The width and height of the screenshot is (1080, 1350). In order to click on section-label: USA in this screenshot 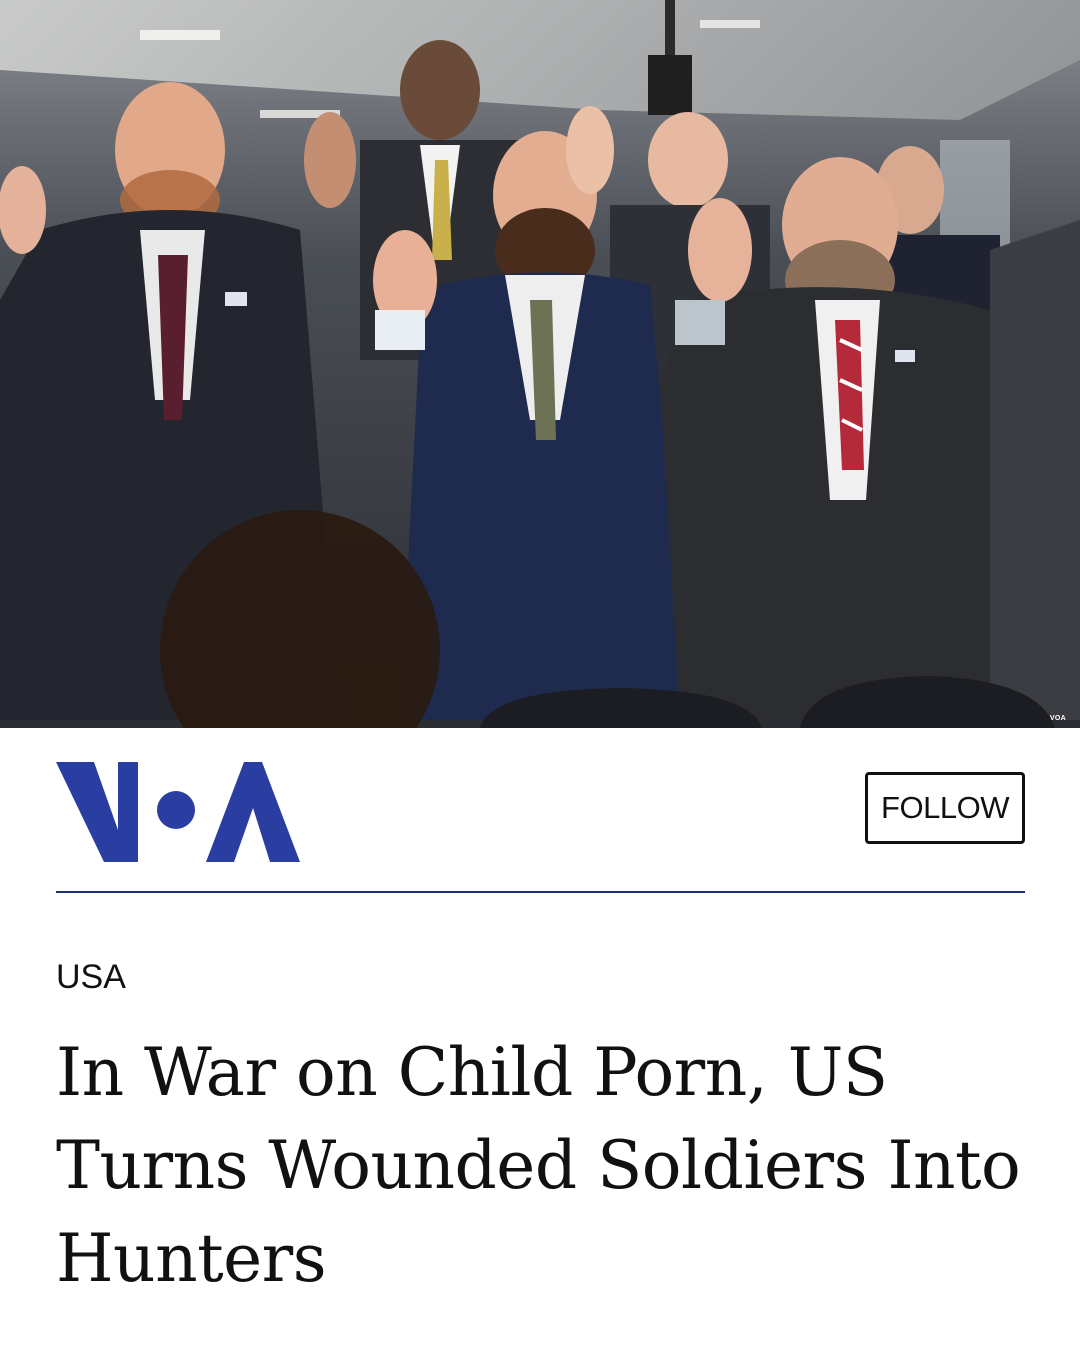, I will do `click(91, 977)`.